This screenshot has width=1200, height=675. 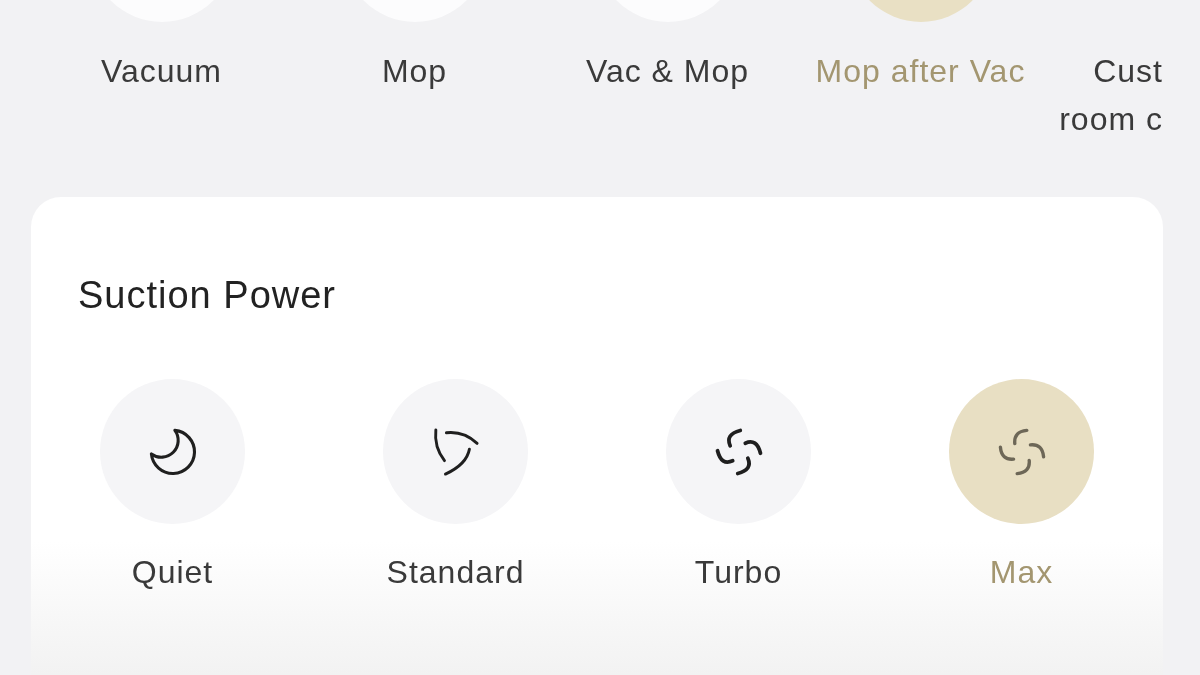 I want to click on mode-label: Cust room c, so click(x=1105, y=95).